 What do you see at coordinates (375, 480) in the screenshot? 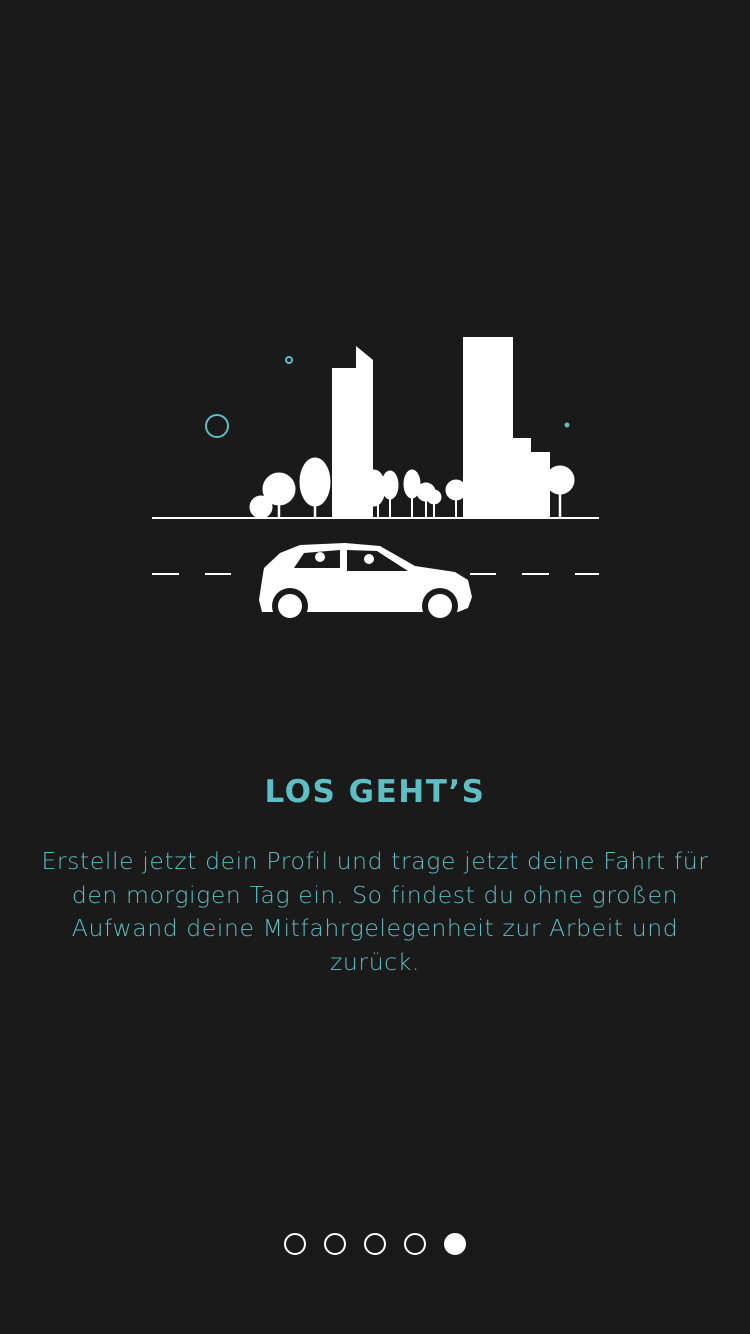
I see `city-car-illustration` at bounding box center [375, 480].